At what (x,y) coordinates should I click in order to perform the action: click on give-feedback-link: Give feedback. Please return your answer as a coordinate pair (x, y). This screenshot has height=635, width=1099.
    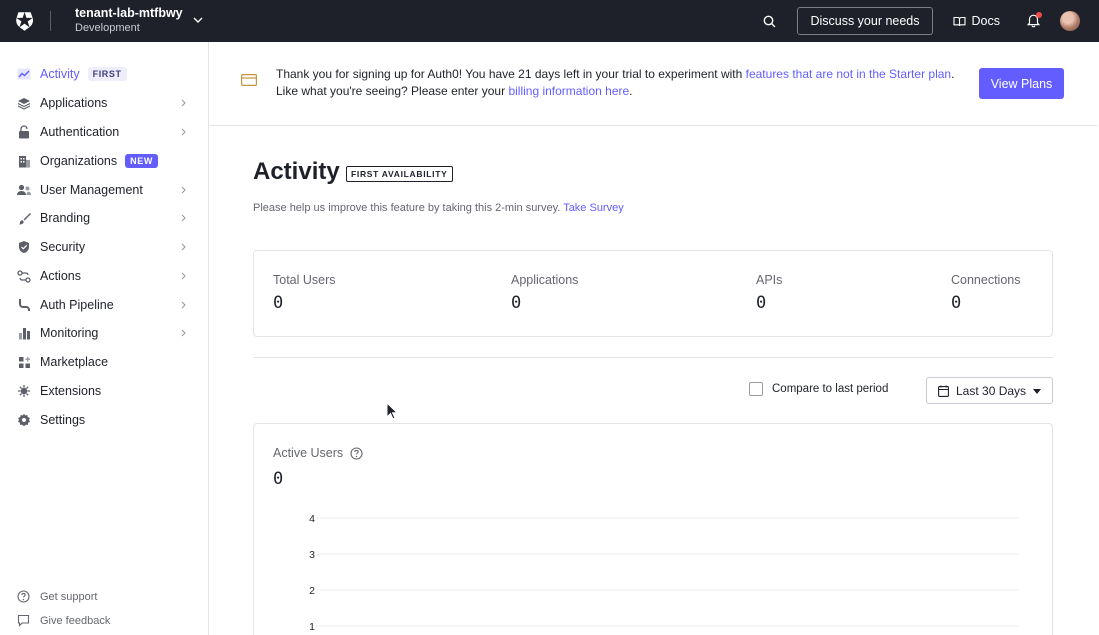
    Looking at the image, I should click on (63, 620).